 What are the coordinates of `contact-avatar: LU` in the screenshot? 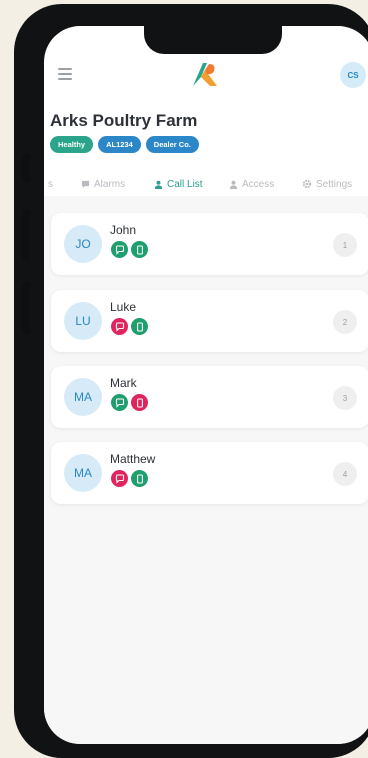 It's located at (83, 321).